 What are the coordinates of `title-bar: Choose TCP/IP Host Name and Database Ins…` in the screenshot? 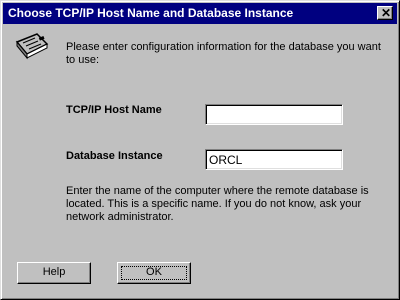 It's located at (200, 13).